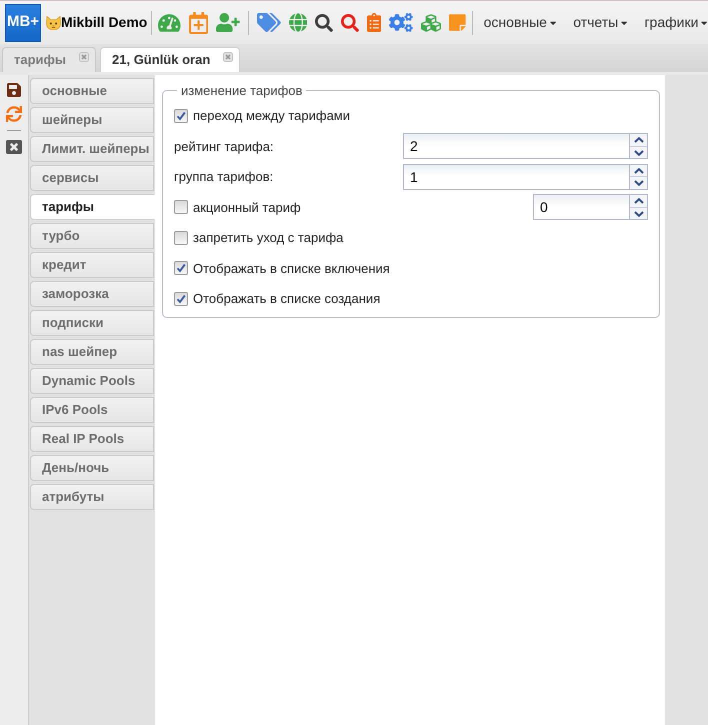 This screenshot has height=725, width=708. What do you see at coordinates (676, 22) in the screenshot?
I see `menu-button: графики` at bounding box center [676, 22].